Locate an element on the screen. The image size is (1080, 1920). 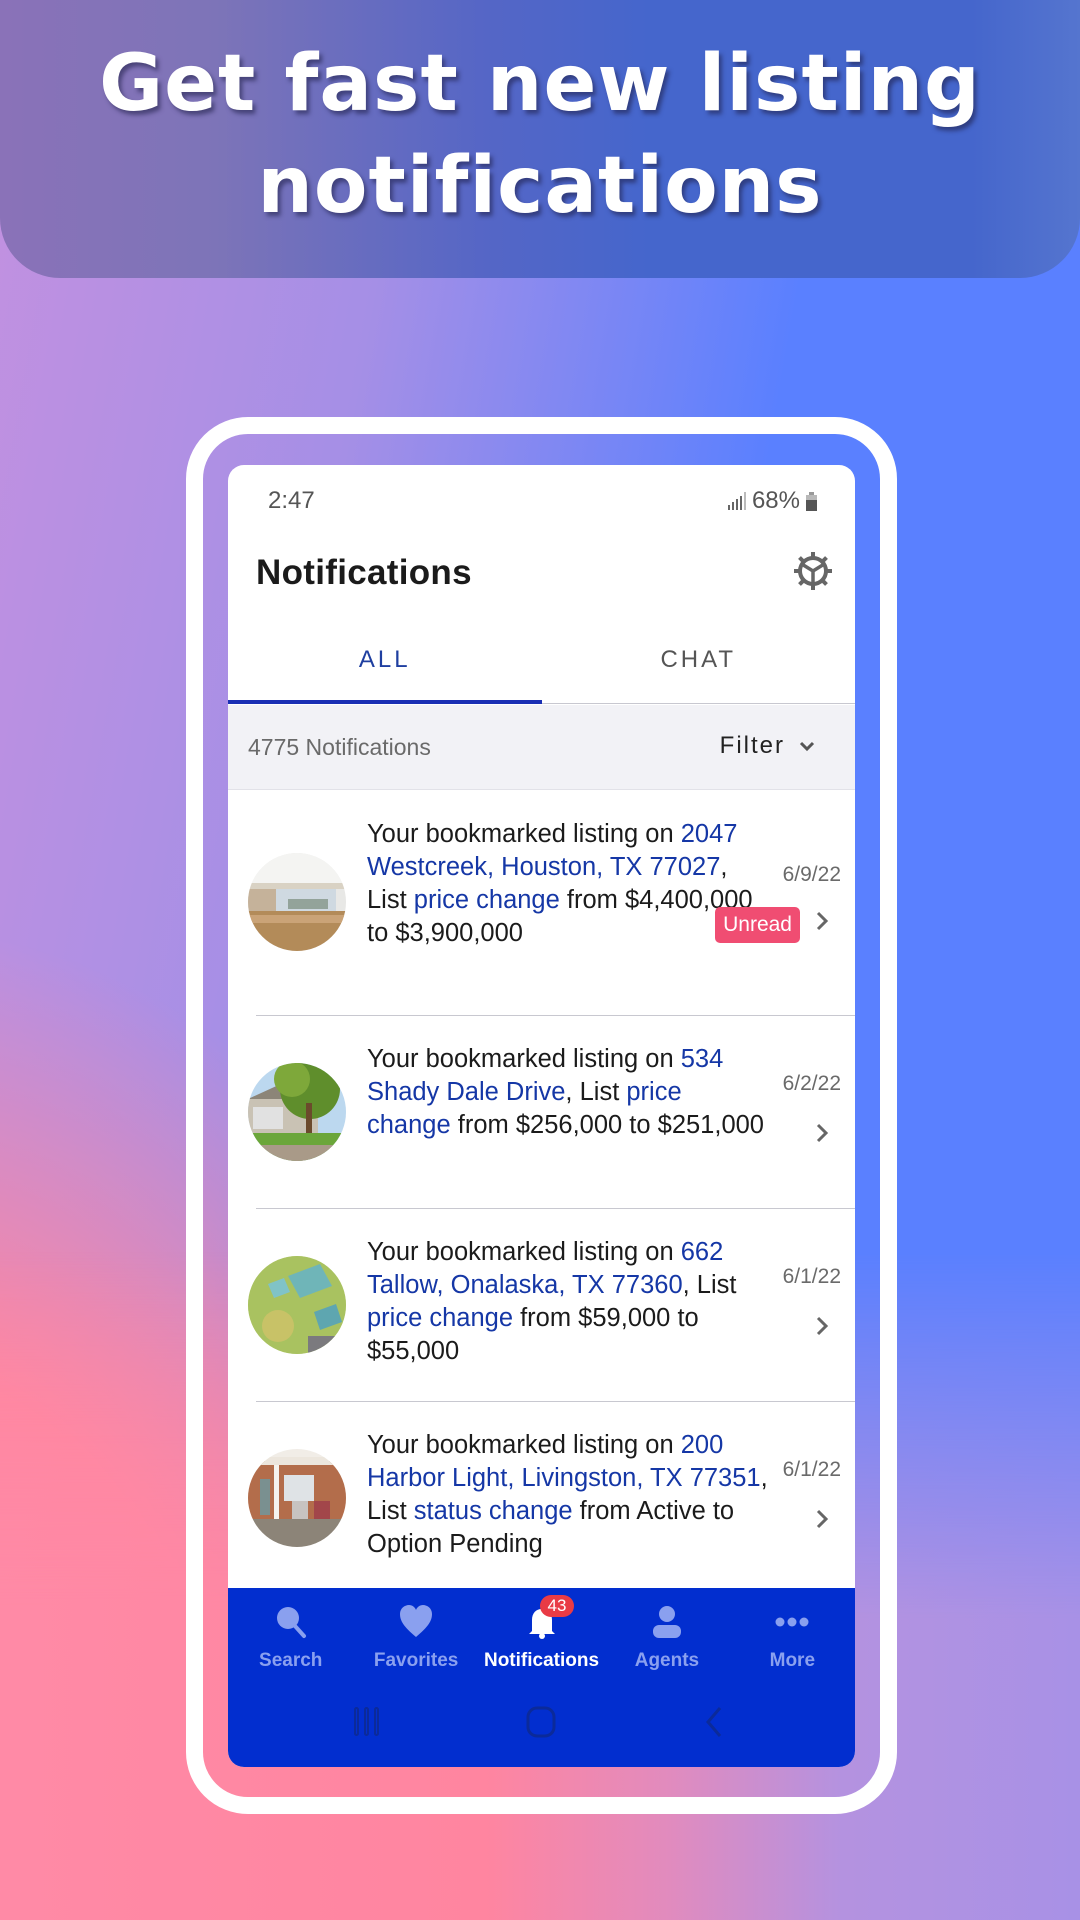
promo-banner: Get fast new listing notifications is located at coordinates (540, 139).